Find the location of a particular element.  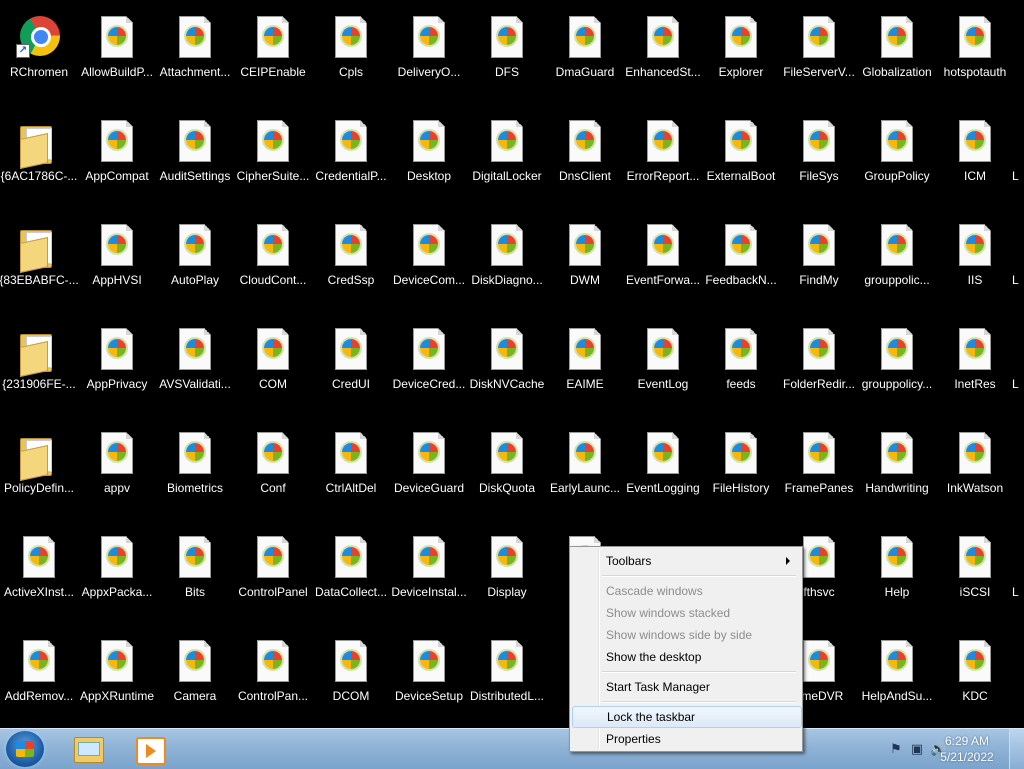

desktop-icon: DnsClient is located at coordinates (585, 162).